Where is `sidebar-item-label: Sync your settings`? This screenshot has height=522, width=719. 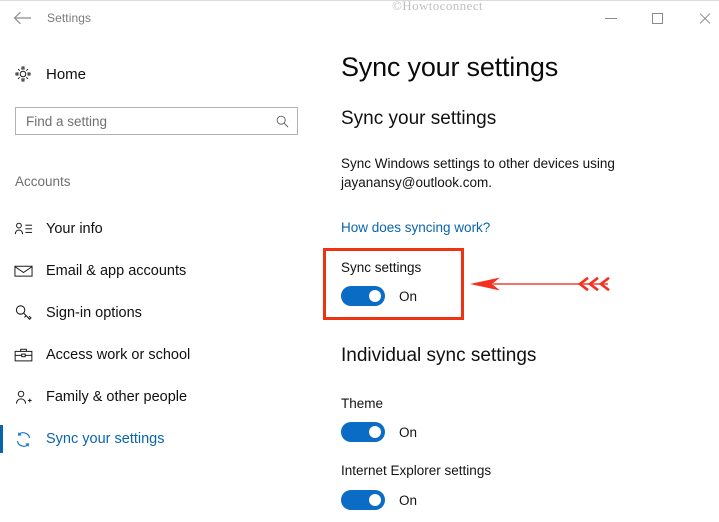 sidebar-item-label: Sync your settings is located at coordinates (105, 439).